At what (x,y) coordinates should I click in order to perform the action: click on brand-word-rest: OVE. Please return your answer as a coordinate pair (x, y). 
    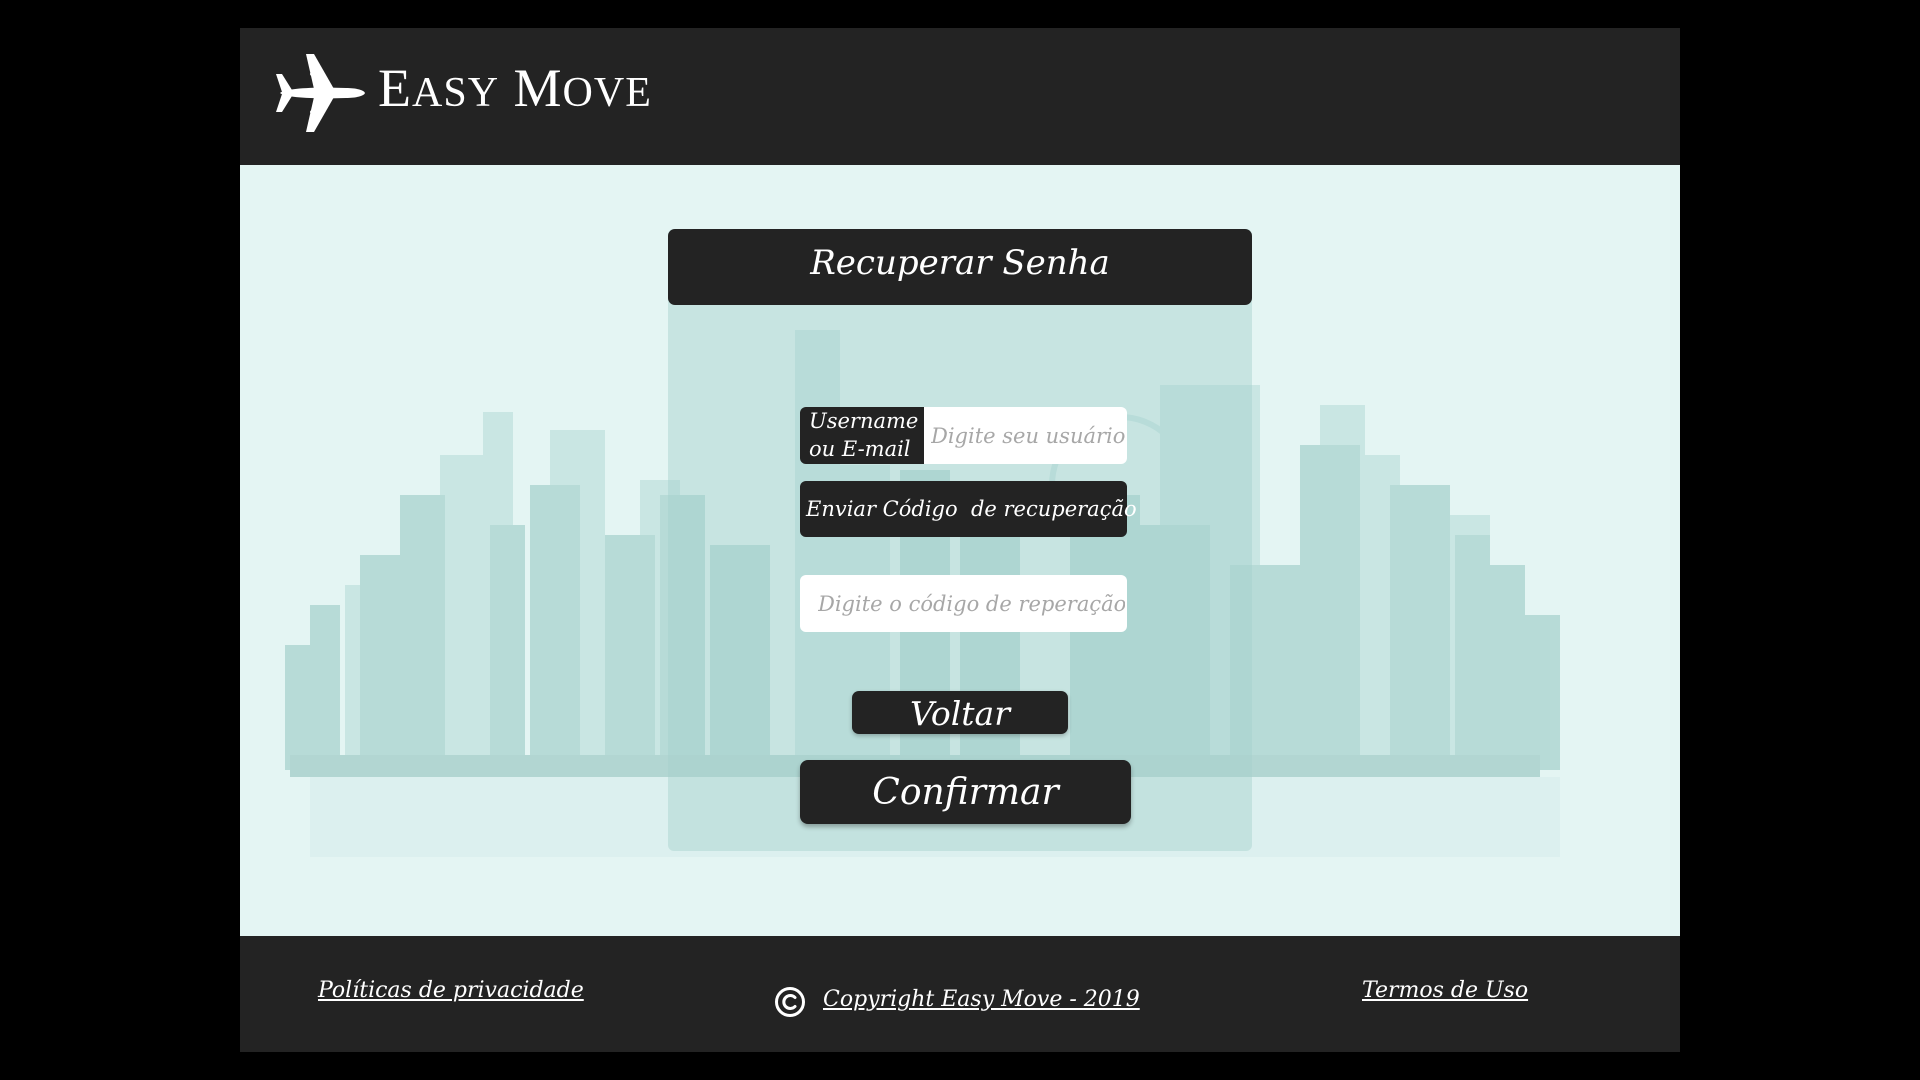
    Looking at the image, I should click on (607, 93).